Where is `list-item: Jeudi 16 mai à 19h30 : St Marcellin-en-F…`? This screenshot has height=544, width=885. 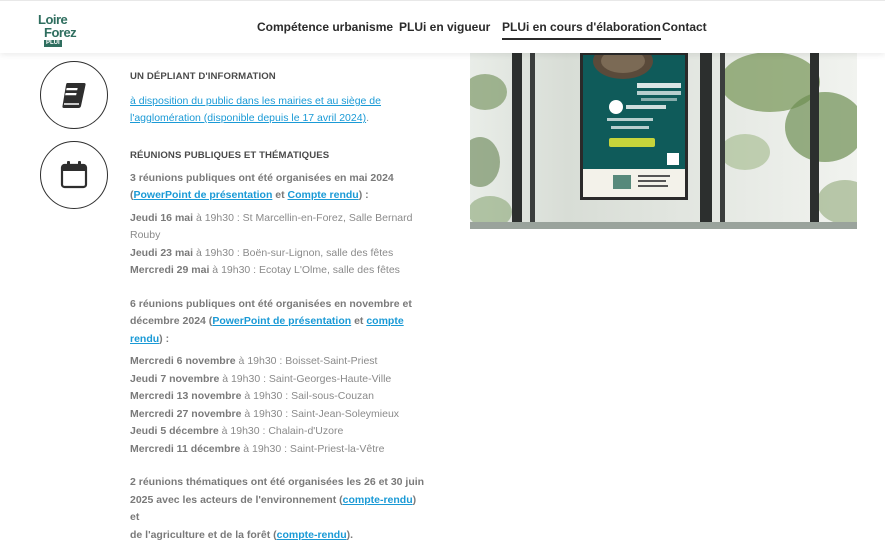
list-item: Jeudi 16 mai à 19h30 : St Marcellin-en-F… is located at coordinates (277, 227).